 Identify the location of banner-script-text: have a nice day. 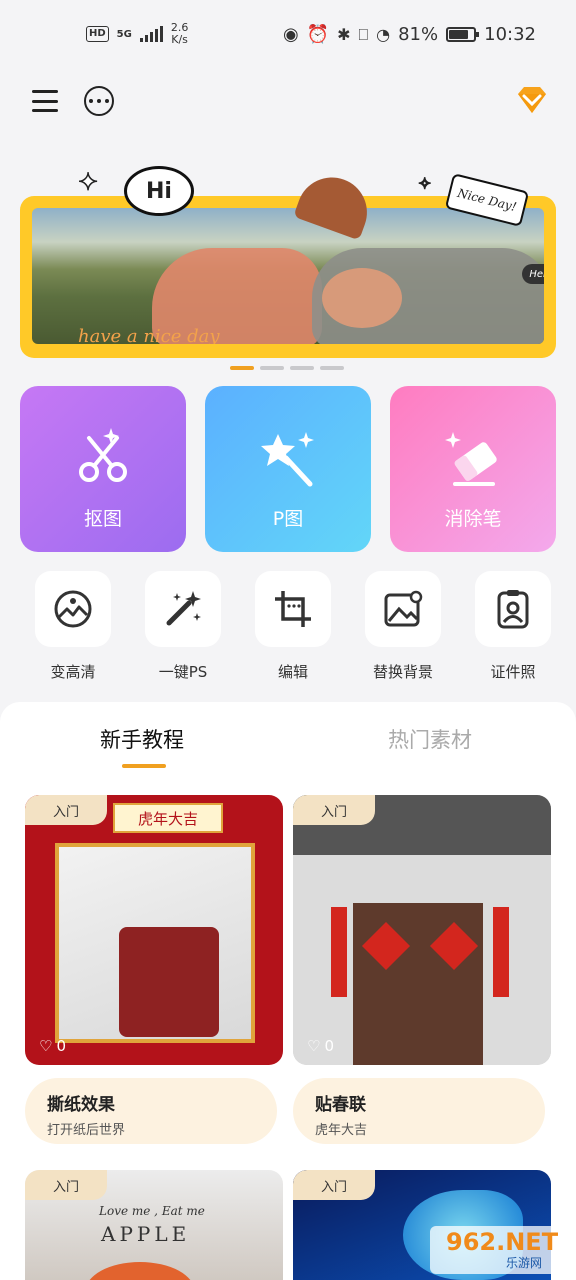
(149, 335).